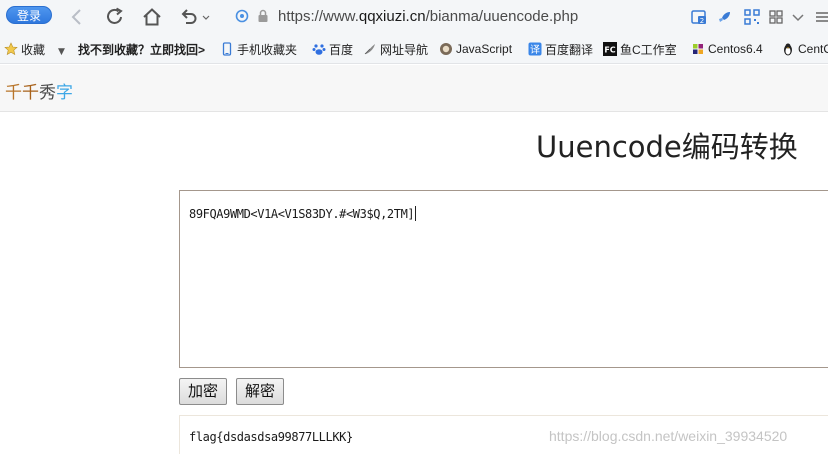 The width and height of the screenshot is (828, 454). What do you see at coordinates (302, 214) in the screenshot?
I see `input-text: 89FQA9WMD<V1A<V1S83DY.#<W3$Q,2TM]` at bounding box center [302, 214].